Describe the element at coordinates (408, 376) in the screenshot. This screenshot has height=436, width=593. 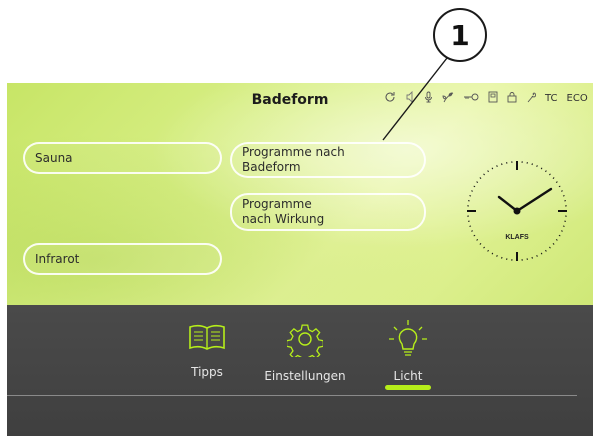
I see `dock-label-licht: Licht` at that location.